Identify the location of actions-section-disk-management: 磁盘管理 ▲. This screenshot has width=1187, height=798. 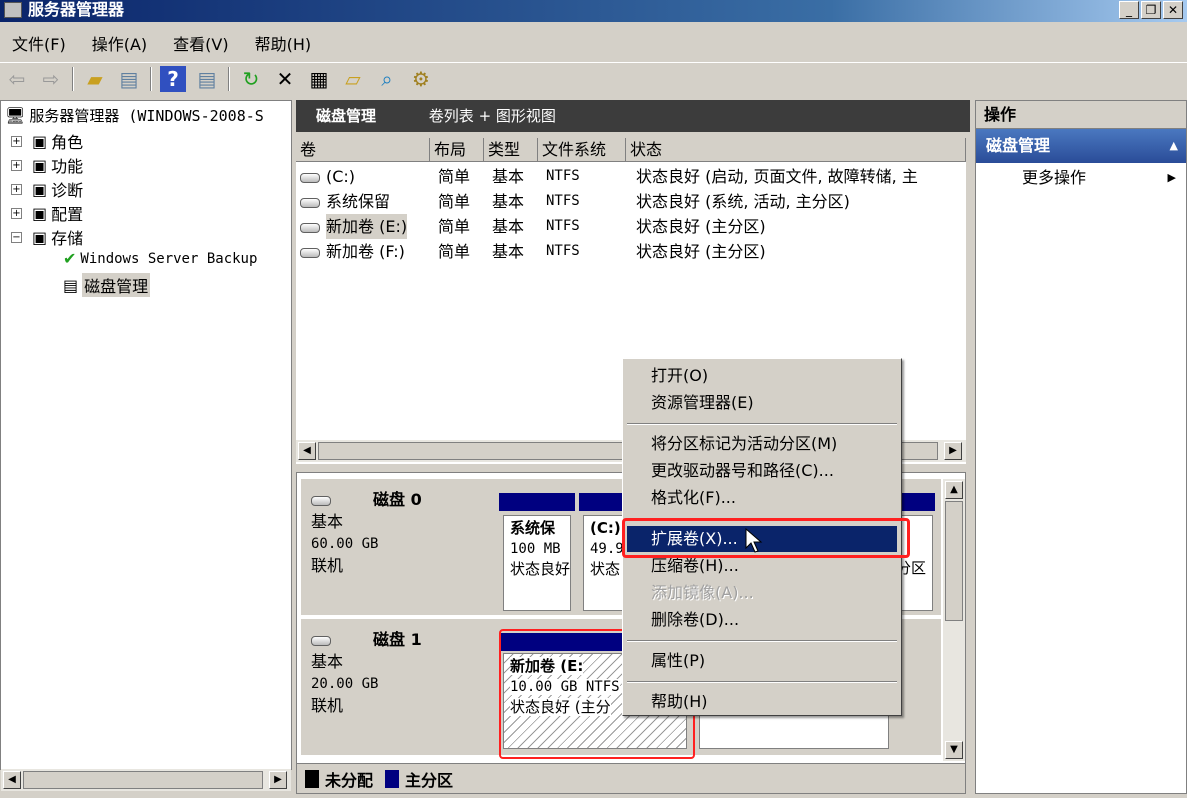
(1081, 146).